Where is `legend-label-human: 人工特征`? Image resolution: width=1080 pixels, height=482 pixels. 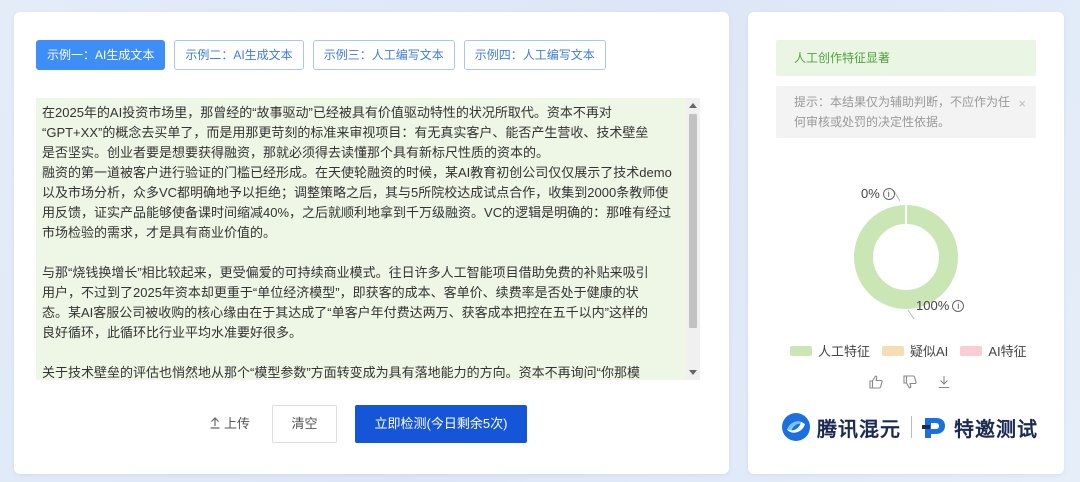 legend-label-human: 人工特征 is located at coordinates (844, 351).